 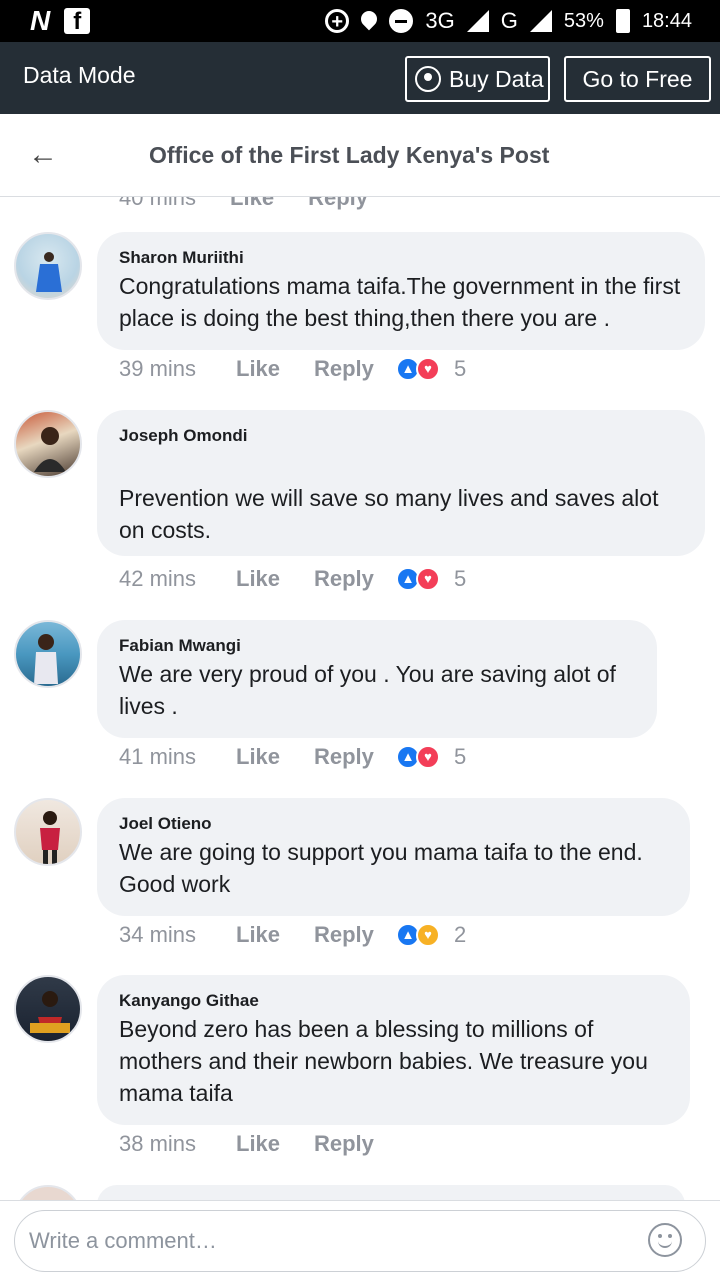 I want to click on commenter-name: Fabian Mwangi, so click(x=377, y=646).